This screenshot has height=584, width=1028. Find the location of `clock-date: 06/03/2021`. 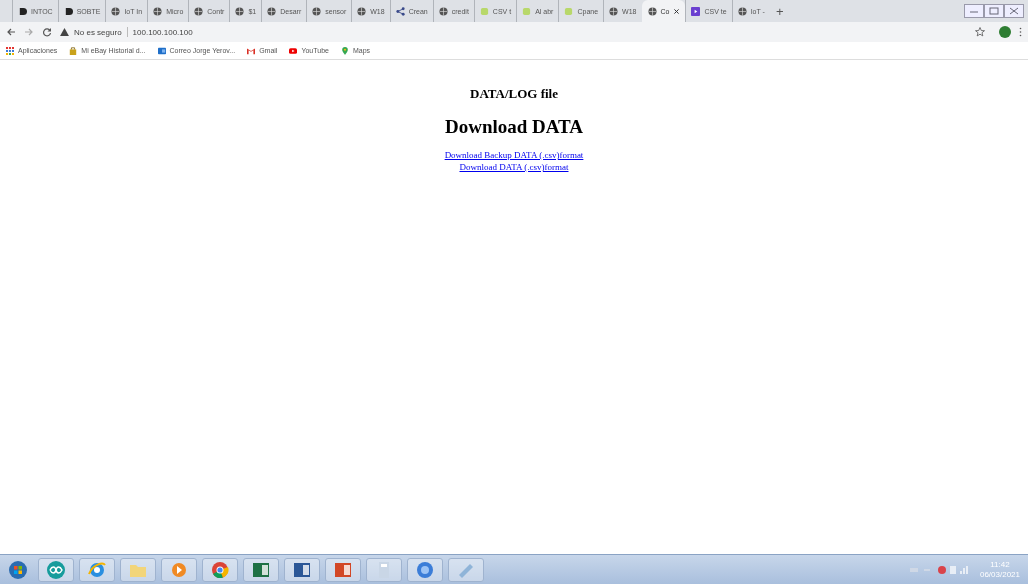

clock-date: 06/03/2021 is located at coordinates (999, 574).